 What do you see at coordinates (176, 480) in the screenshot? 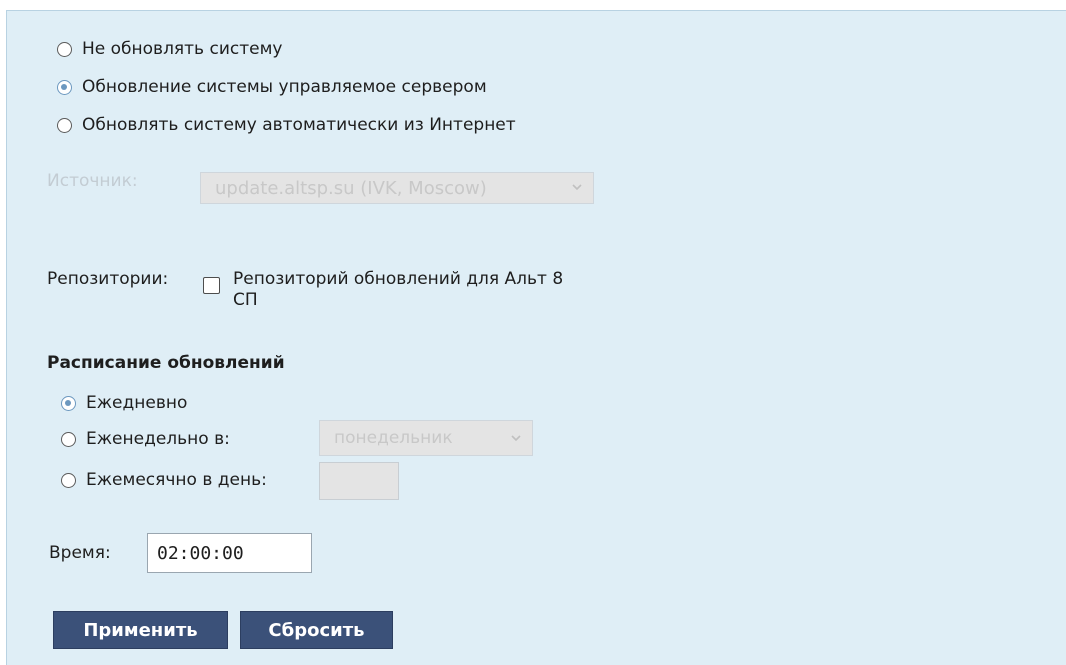
I see `radio-monthly-label: Ежемесячно в день:` at bounding box center [176, 480].